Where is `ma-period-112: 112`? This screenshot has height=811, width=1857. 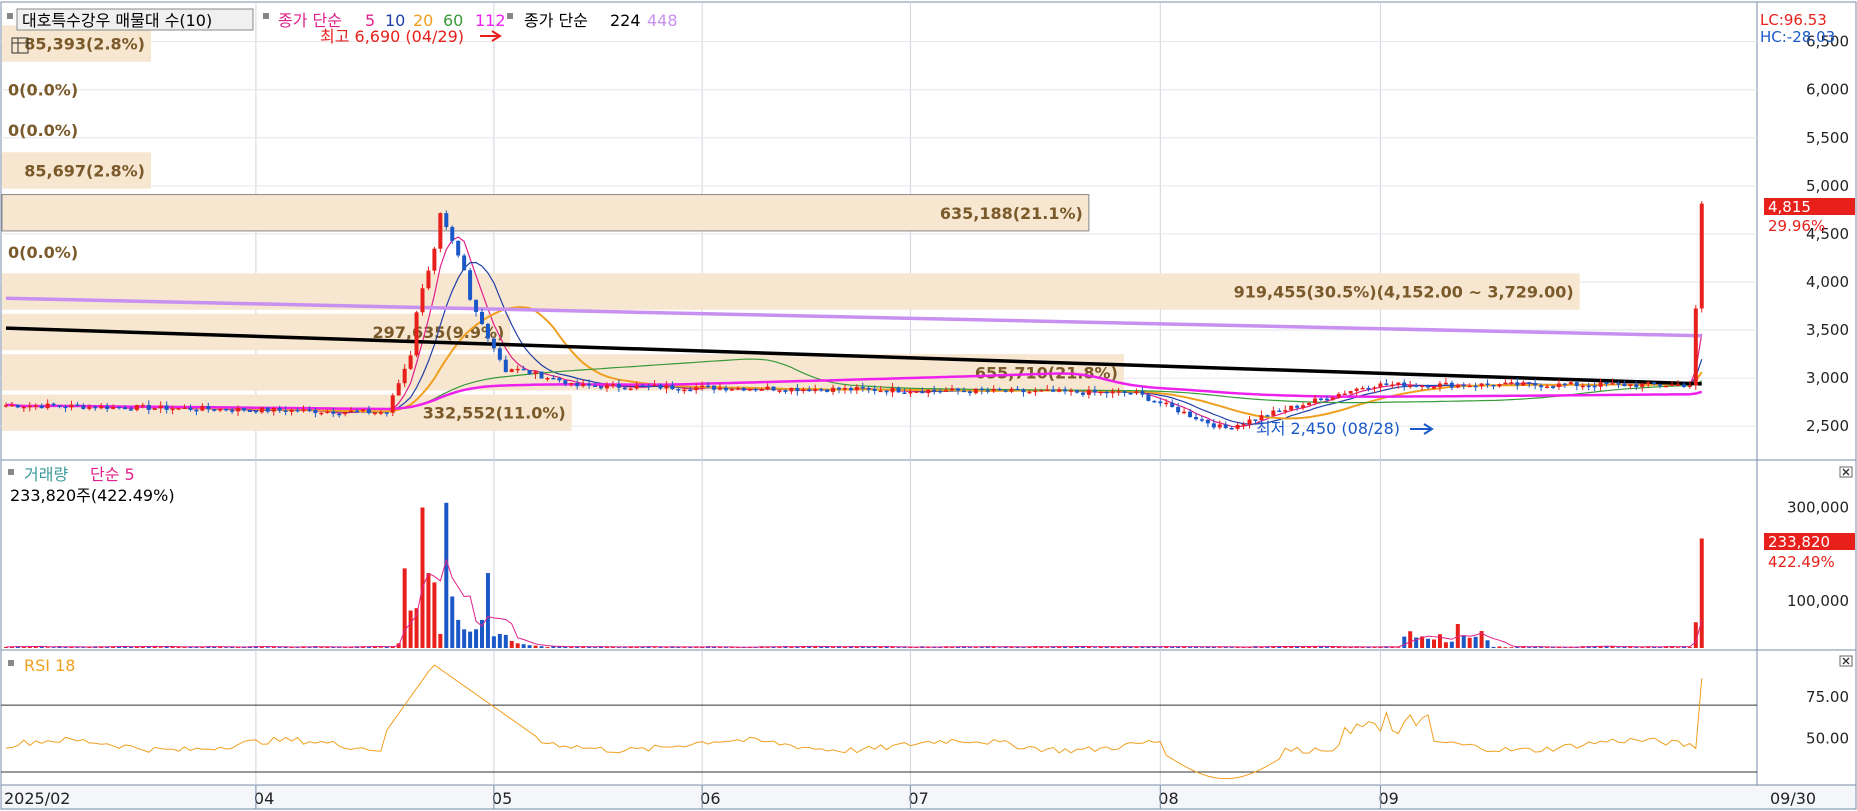
ma-period-112: 112 is located at coordinates (490, 20).